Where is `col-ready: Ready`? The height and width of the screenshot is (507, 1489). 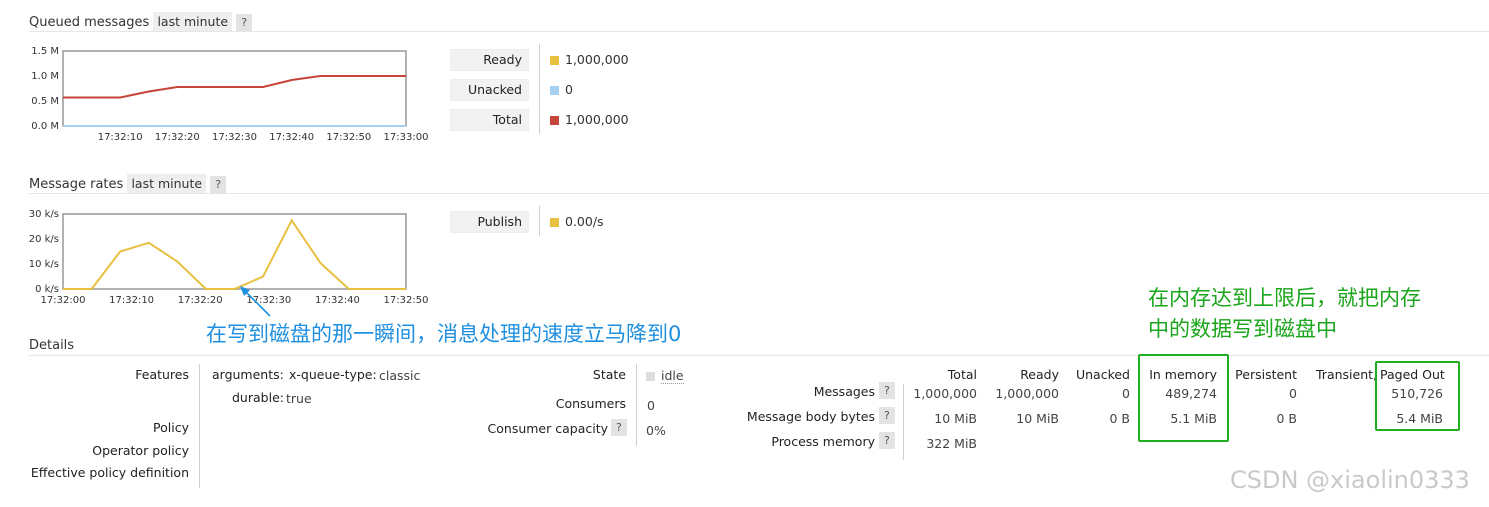
col-ready: Ready is located at coordinates (1039, 374).